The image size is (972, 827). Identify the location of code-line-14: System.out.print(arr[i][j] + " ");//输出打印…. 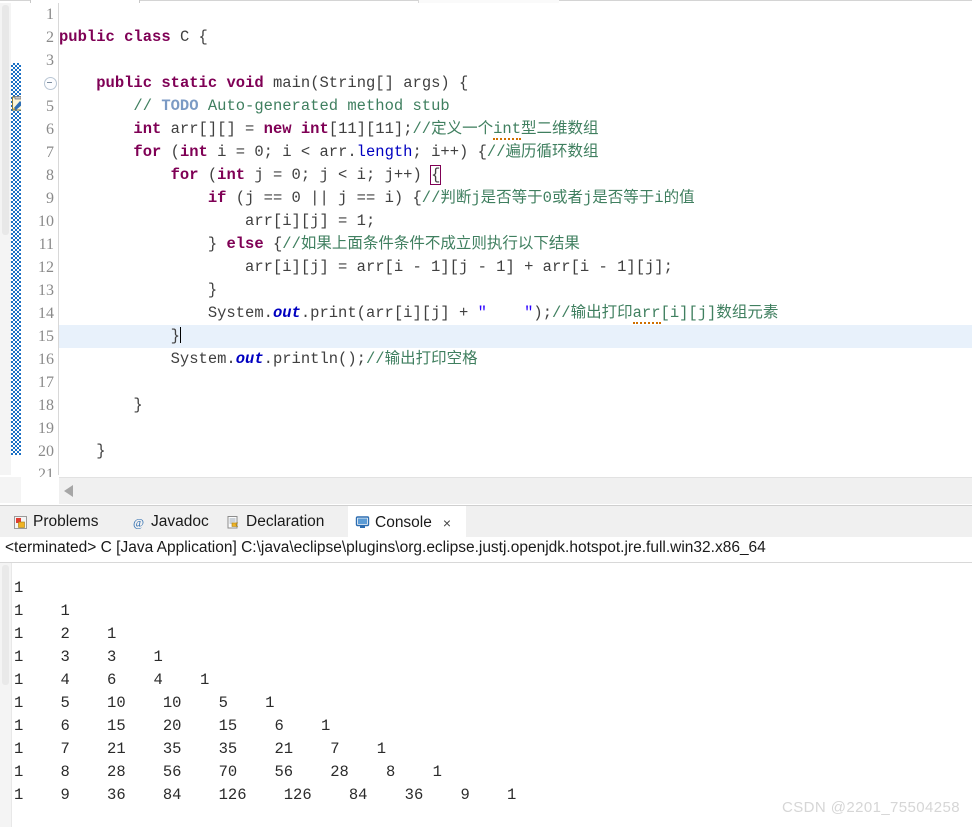
(515, 313).